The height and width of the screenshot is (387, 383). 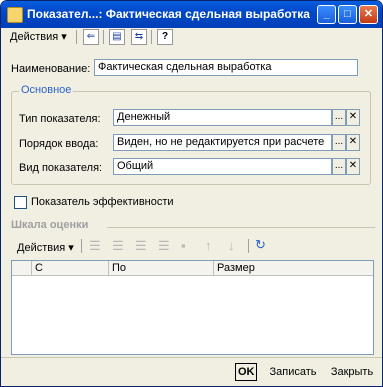 What do you see at coordinates (95, 246) in the screenshot?
I see `add-row-icon: ☰` at bounding box center [95, 246].